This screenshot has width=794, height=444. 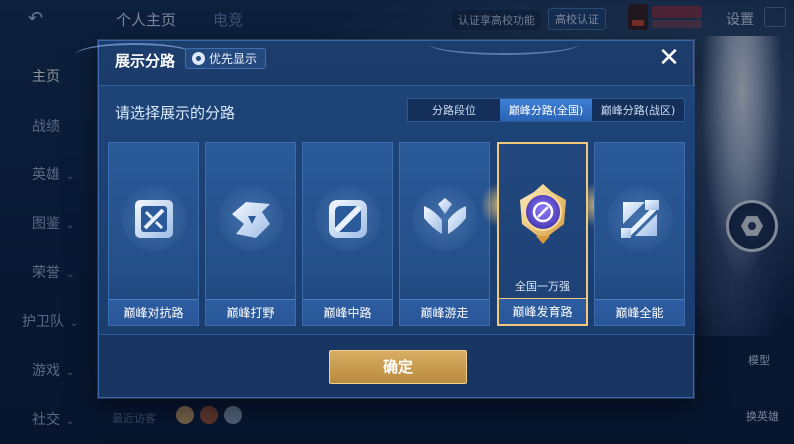 I want to click on lane-card-roam: 巅峰游走, so click(x=444, y=234).